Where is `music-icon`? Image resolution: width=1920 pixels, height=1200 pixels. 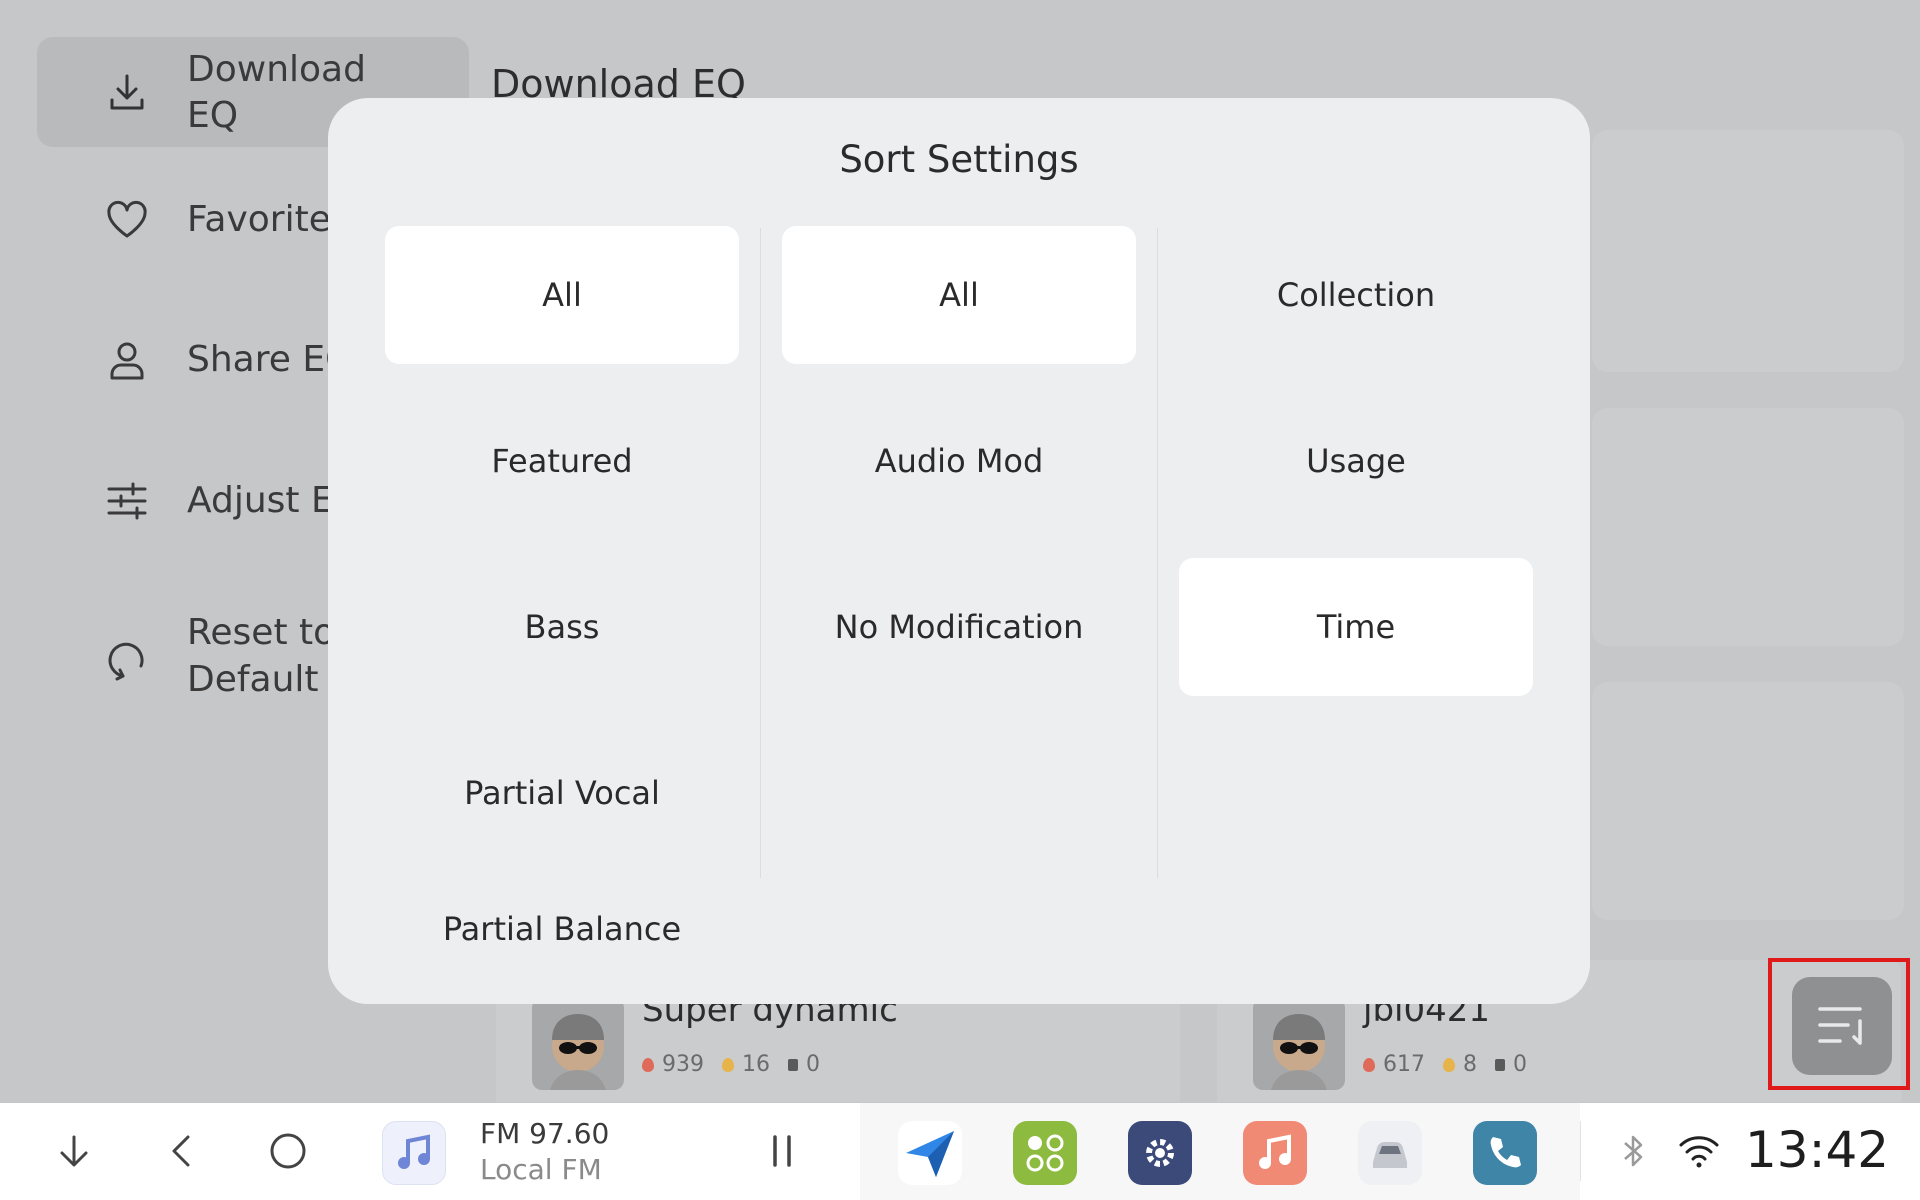 music-icon is located at coordinates (1275, 1151).